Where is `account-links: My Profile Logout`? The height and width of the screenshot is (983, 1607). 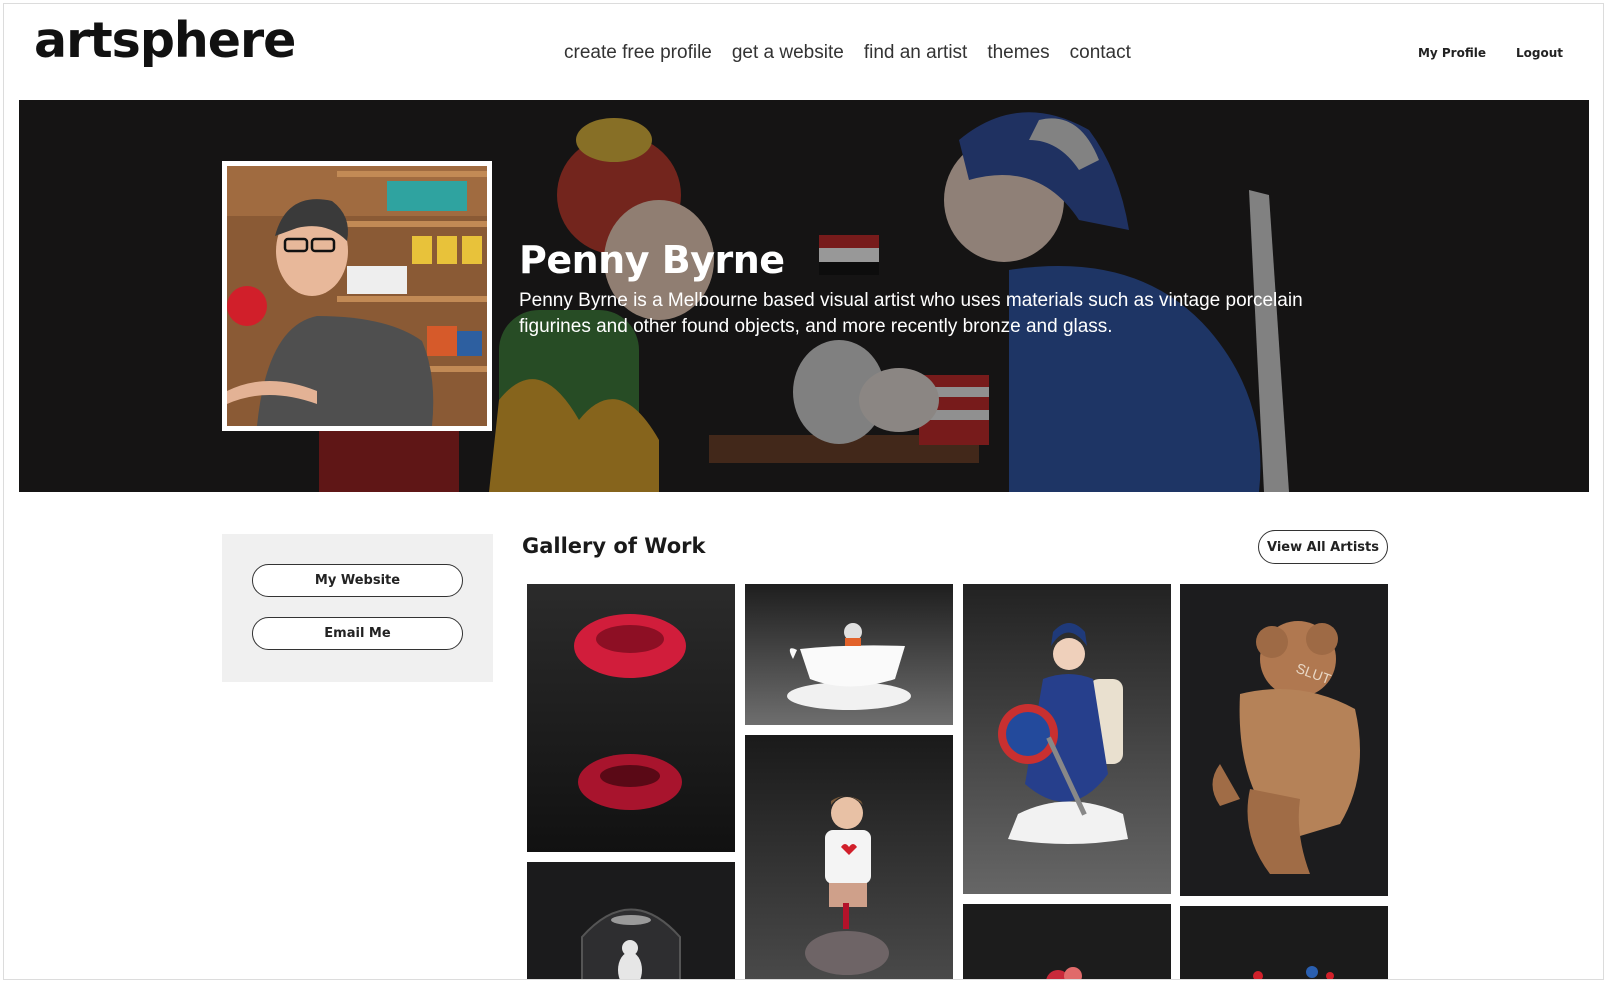
account-links: My Profile Logout is located at coordinates (1490, 53).